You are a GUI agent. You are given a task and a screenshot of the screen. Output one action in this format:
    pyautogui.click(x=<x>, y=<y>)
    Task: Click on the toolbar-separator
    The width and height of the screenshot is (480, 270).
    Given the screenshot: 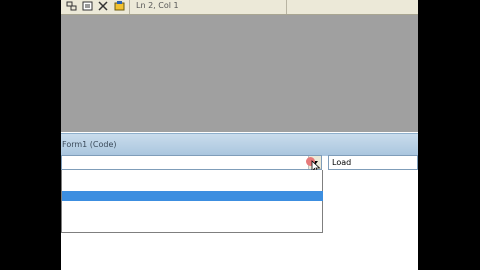 What is the action you would take?
    pyautogui.click(x=129, y=7)
    